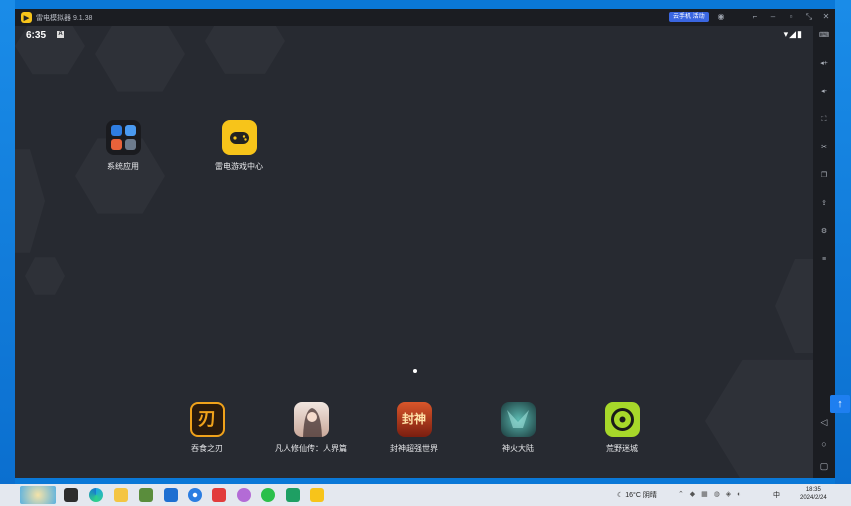 This screenshot has height=506, width=851. What do you see at coordinates (773, 17) in the screenshot?
I see `minimize-icon: –` at bounding box center [773, 17].